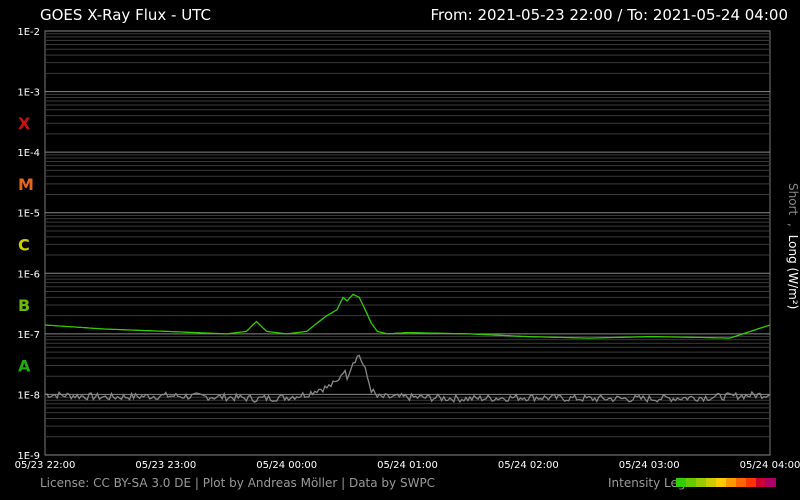 This screenshot has width=800, height=500. I want to click on x-tick-label: 05/24 01:00, so click(407, 465).